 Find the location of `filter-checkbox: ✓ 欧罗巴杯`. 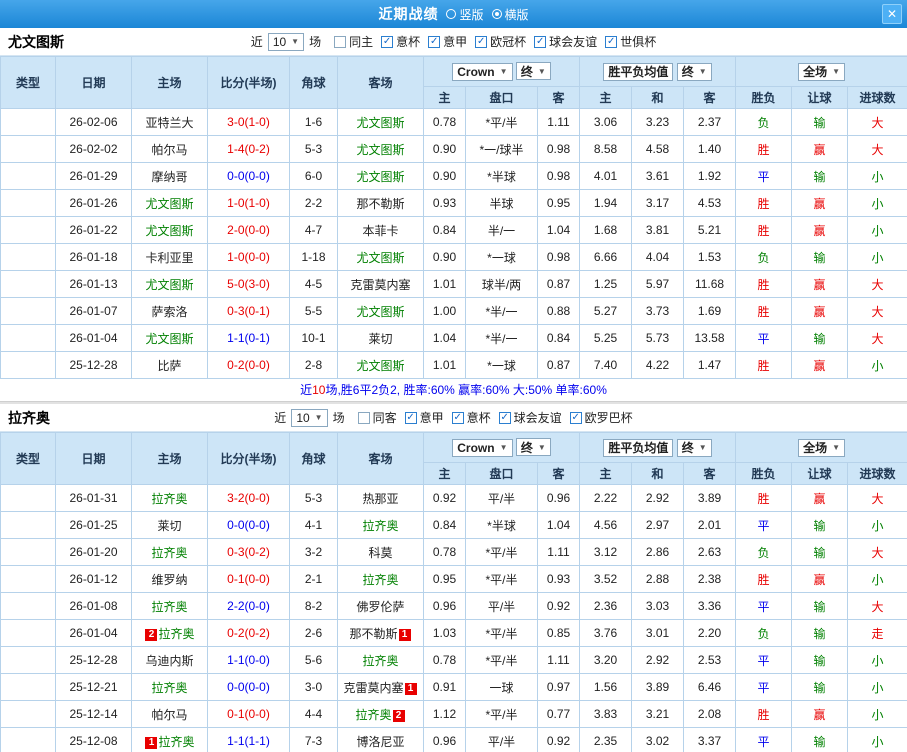

filter-checkbox: ✓ 欧罗巴杯 is located at coordinates (601, 417).